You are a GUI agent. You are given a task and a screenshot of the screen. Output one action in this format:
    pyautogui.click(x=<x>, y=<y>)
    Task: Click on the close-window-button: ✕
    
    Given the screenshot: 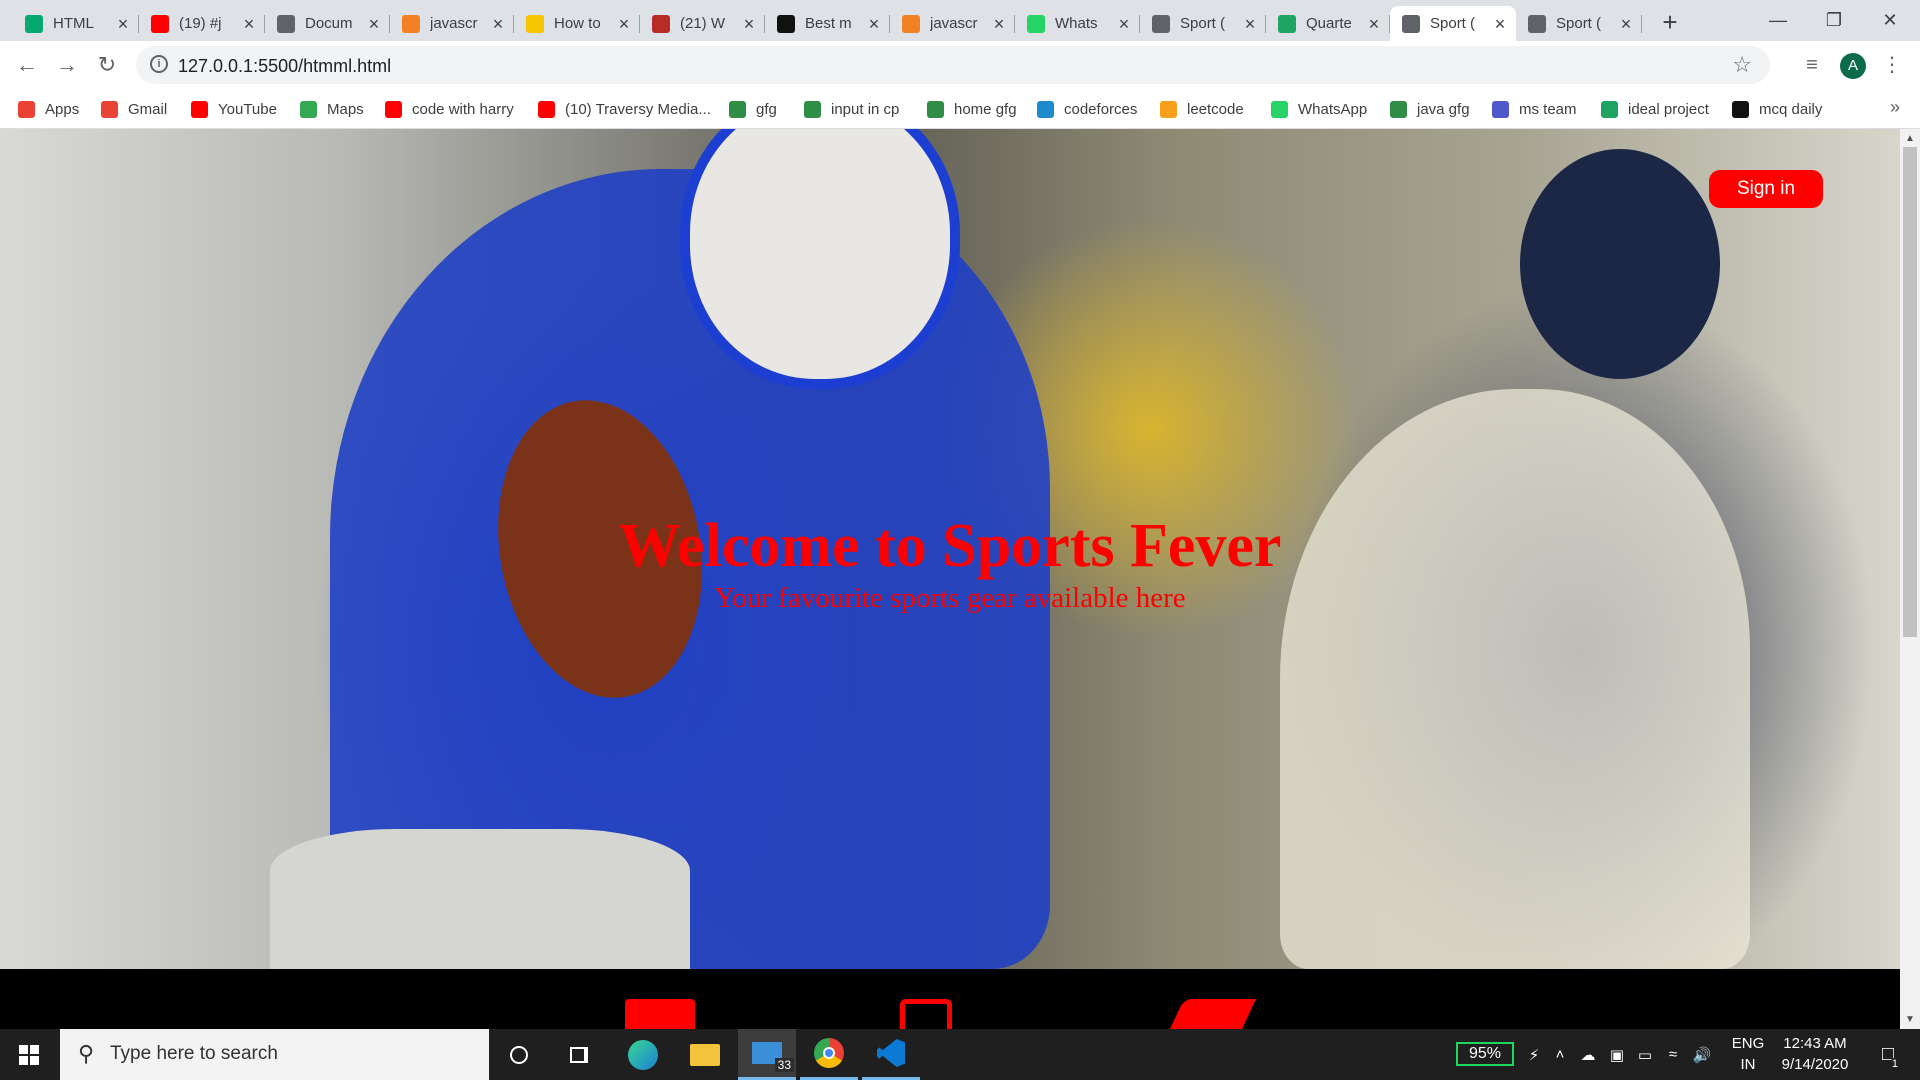 What is the action you would take?
    pyautogui.click(x=1890, y=20)
    